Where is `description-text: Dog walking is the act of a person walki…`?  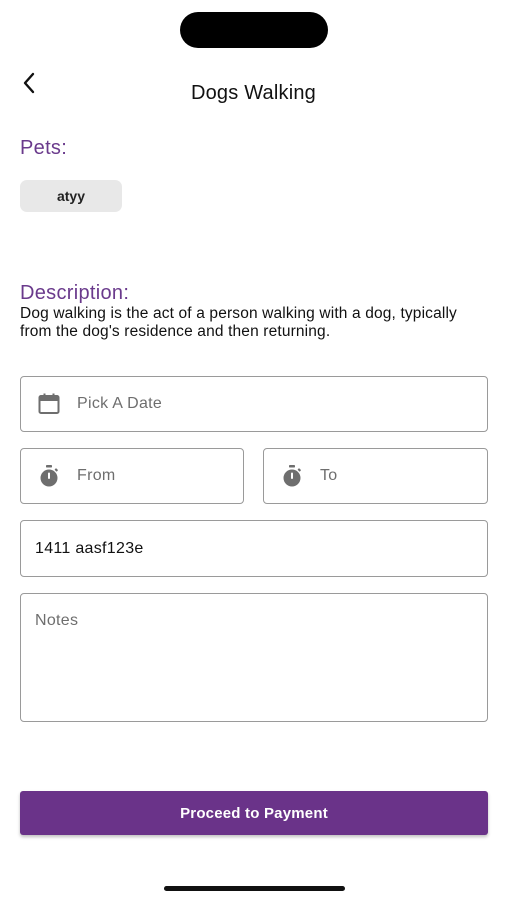
description-text: Dog walking is the act of a person walki… is located at coordinates (238, 322).